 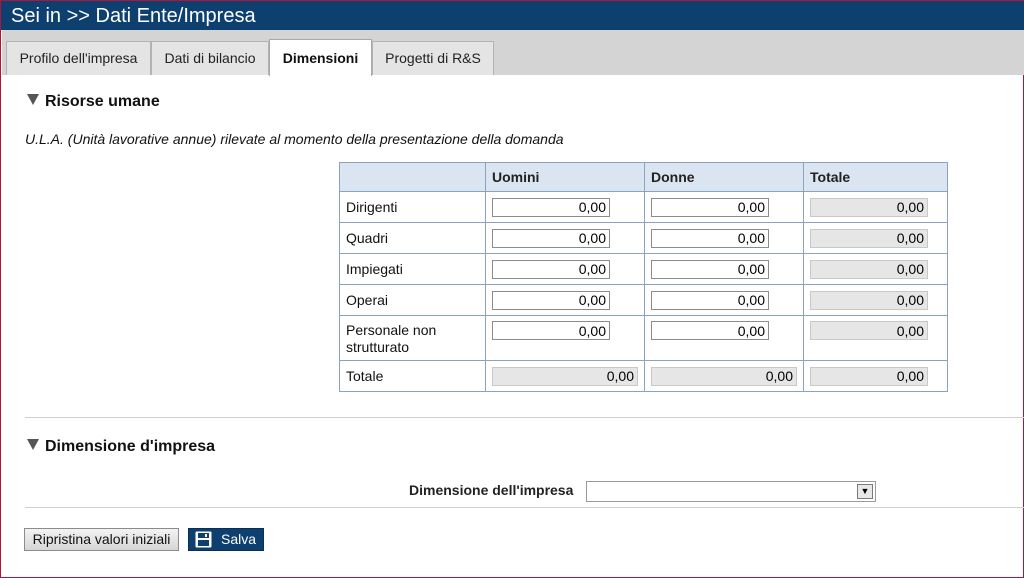 I want to click on dimensione-select: ▼, so click(x=731, y=491).